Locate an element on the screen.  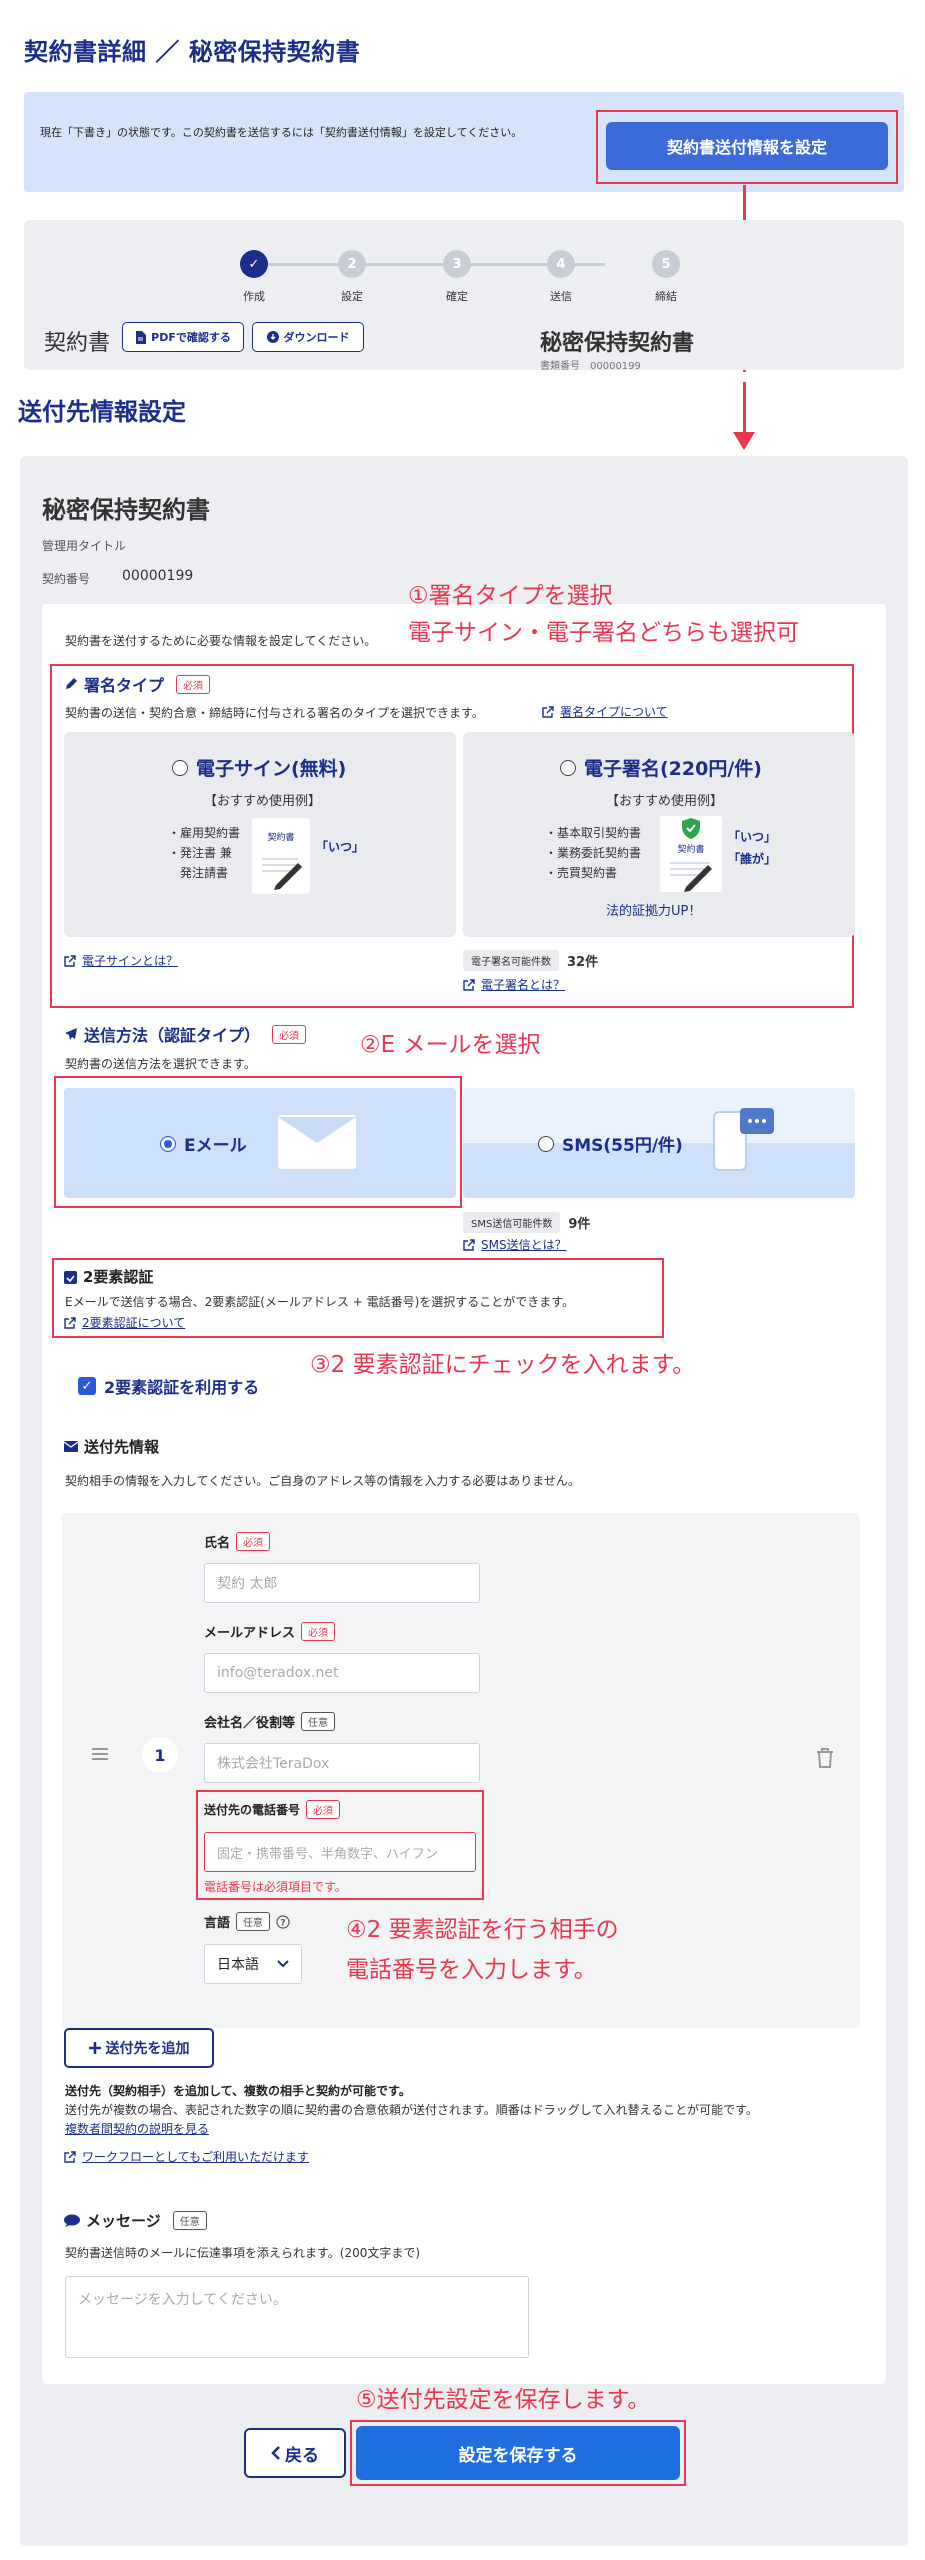
step-create: ✓ 作成 is located at coordinates (254, 277).